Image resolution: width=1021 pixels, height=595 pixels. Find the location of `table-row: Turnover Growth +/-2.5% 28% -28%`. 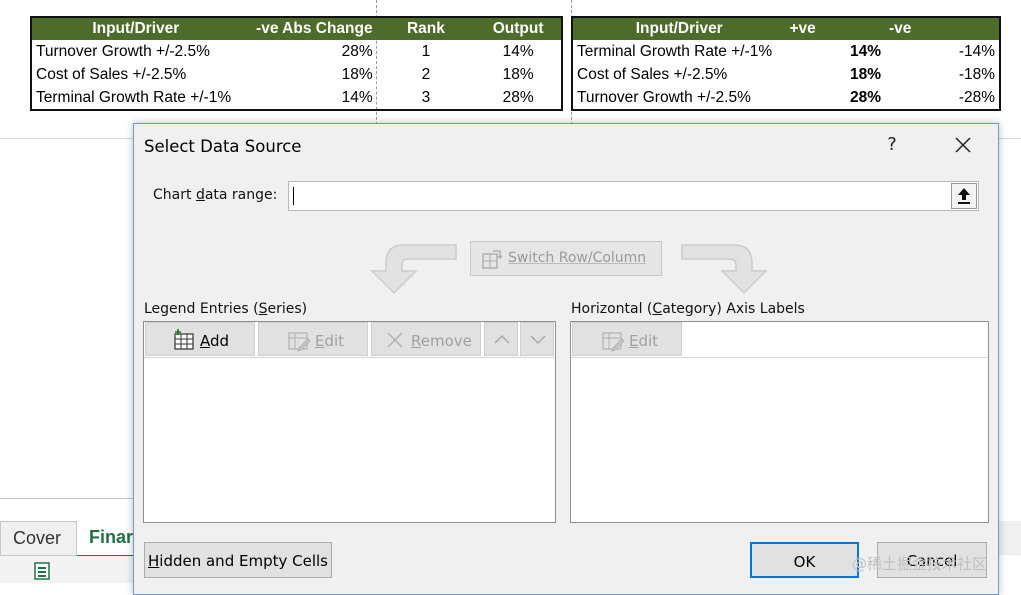

table-row: Turnover Growth +/-2.5% 28% -28% is located at coordinates (786, 98).